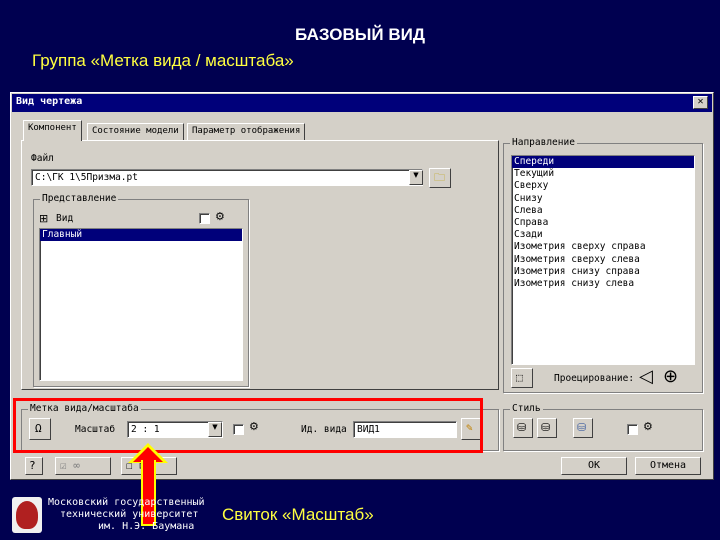 This screenshot has width=720, height=540. I want to click on tab-display-options: Параметр отображения, so click(246, 131).